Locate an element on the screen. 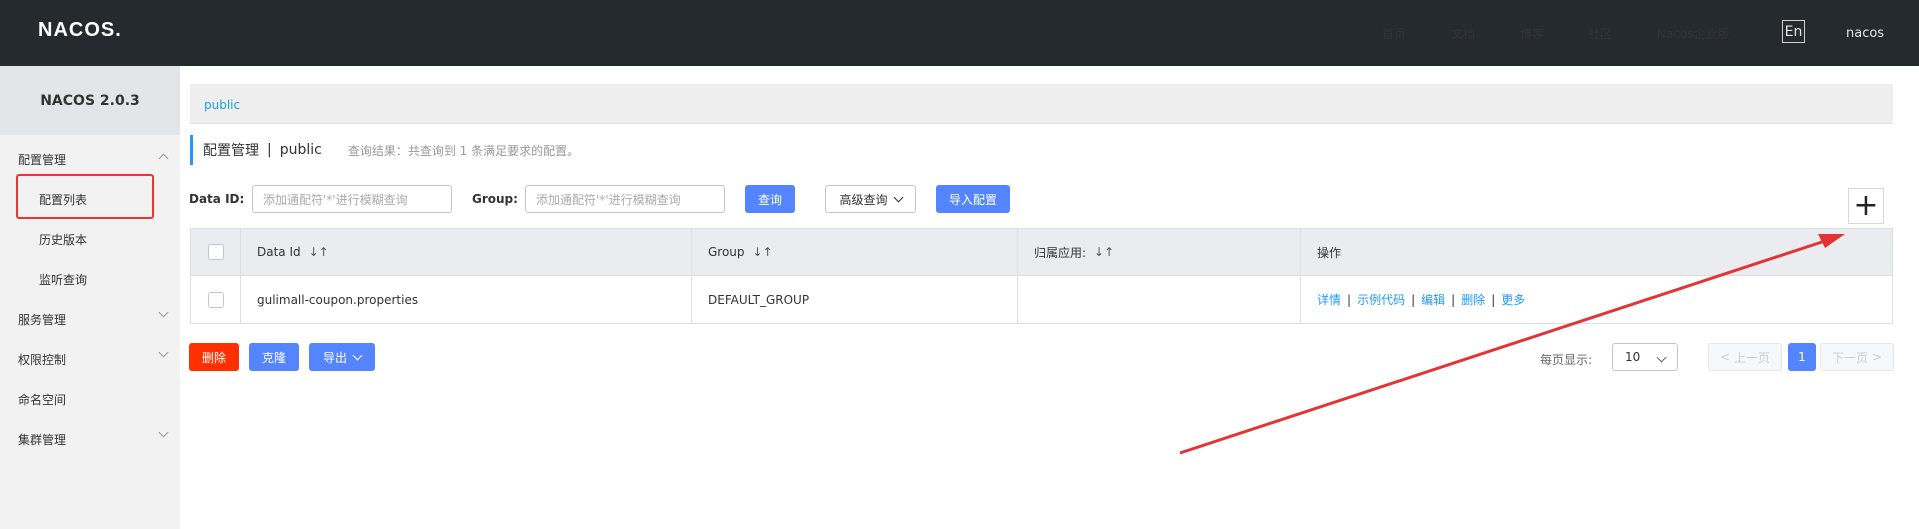 The width and height of the screenshot is (1919, 529). annotation-arrow is located at coordinates (1512, 344).